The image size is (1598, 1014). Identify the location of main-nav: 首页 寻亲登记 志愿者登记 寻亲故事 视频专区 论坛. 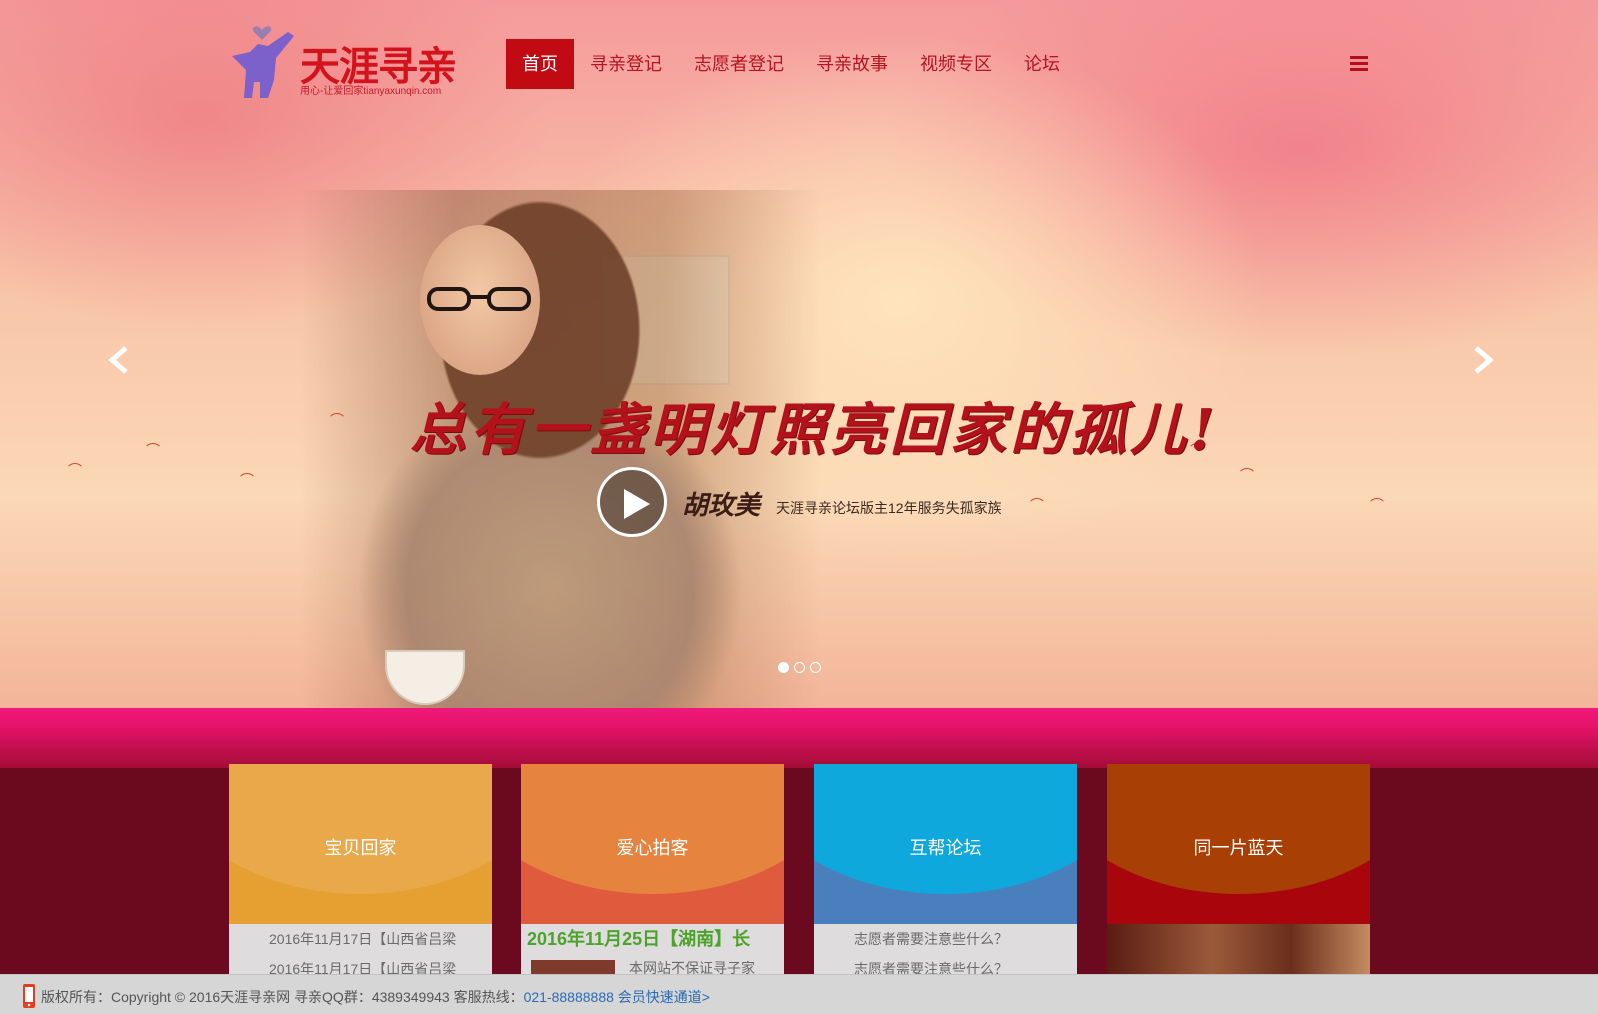
(791, 64).